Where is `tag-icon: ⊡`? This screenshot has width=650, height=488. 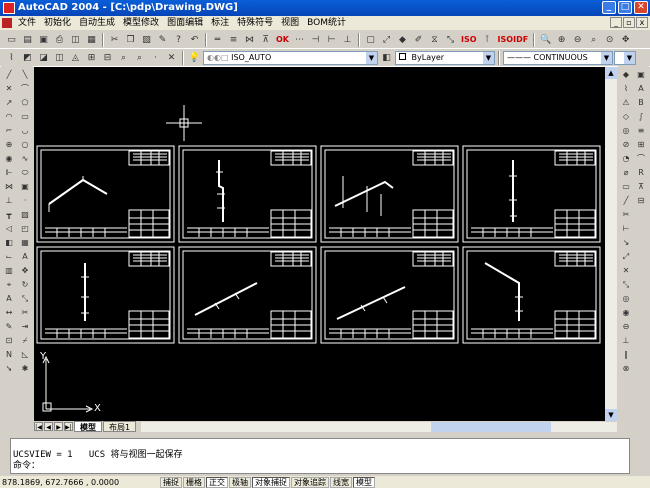
tag-icon: ⊡ is located at coordinates (9, 340).